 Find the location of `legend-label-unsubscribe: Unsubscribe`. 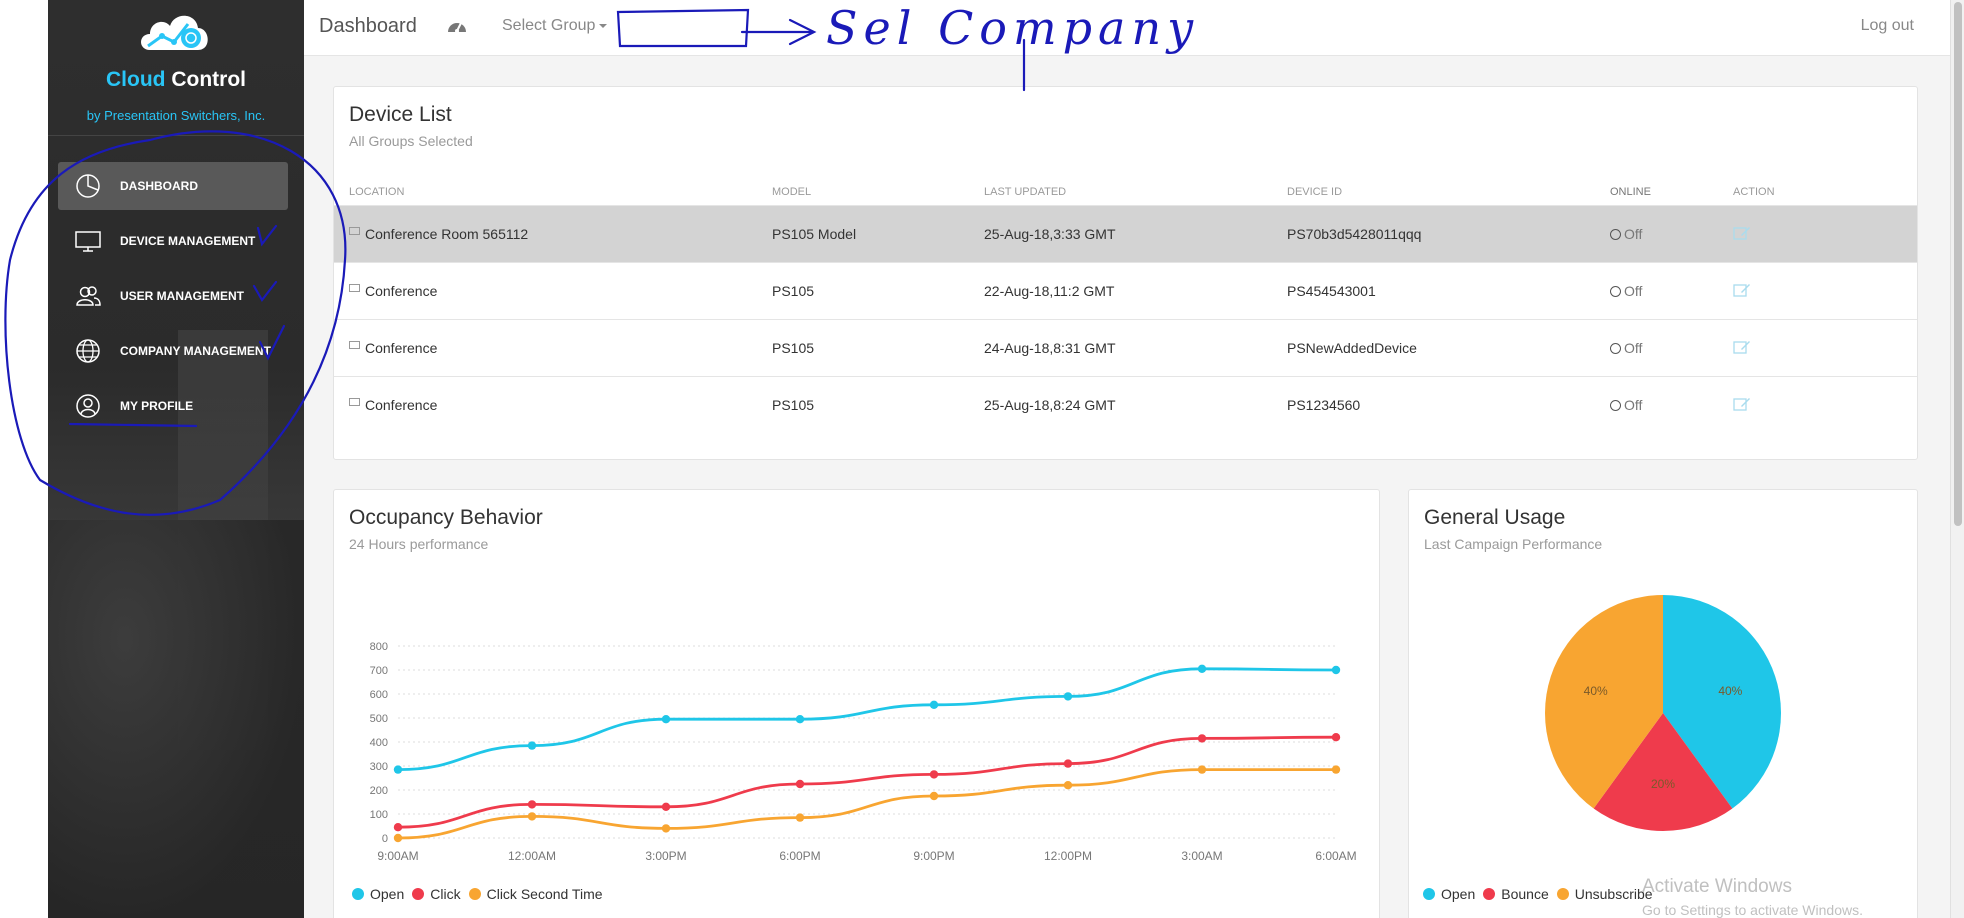

legend-label-unsubscribe: Unsubscribe is located at coordinates (1613, 894).